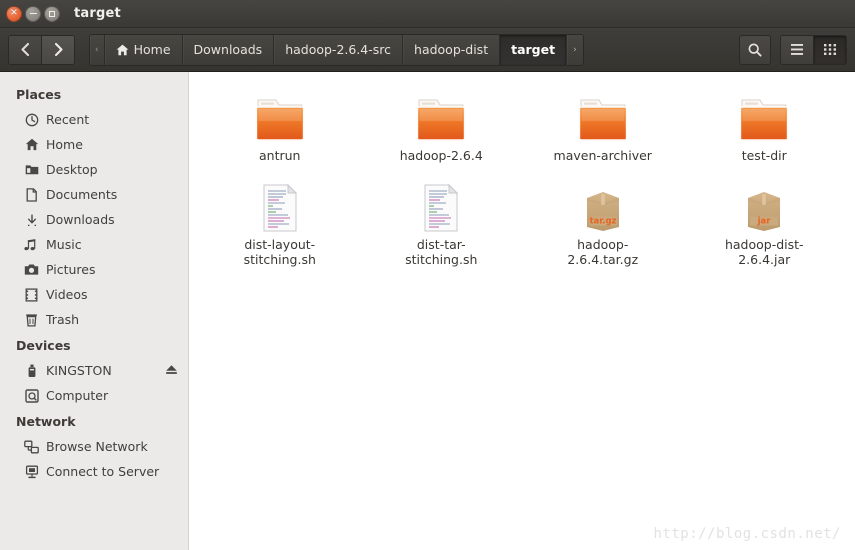  I want to click on file-item: maven-archiver, so click(603, 126).